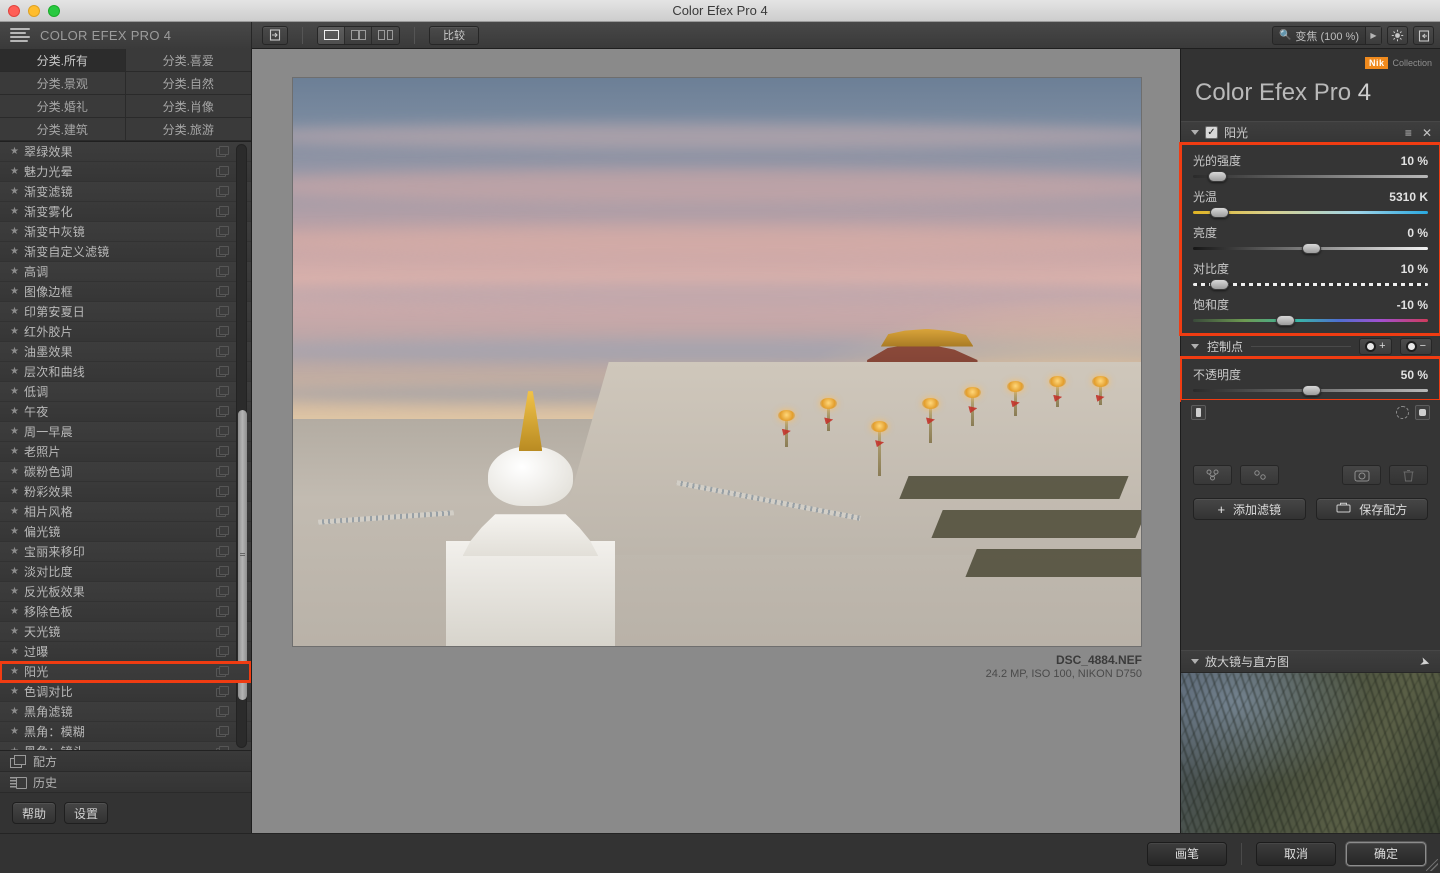 Image resolution: width=1440 pixels, height=873 pixels. What do you see at coordinates (1397, 35) in the screenshot?
I see `brightness-icon` at bounding box center [1397, 35].